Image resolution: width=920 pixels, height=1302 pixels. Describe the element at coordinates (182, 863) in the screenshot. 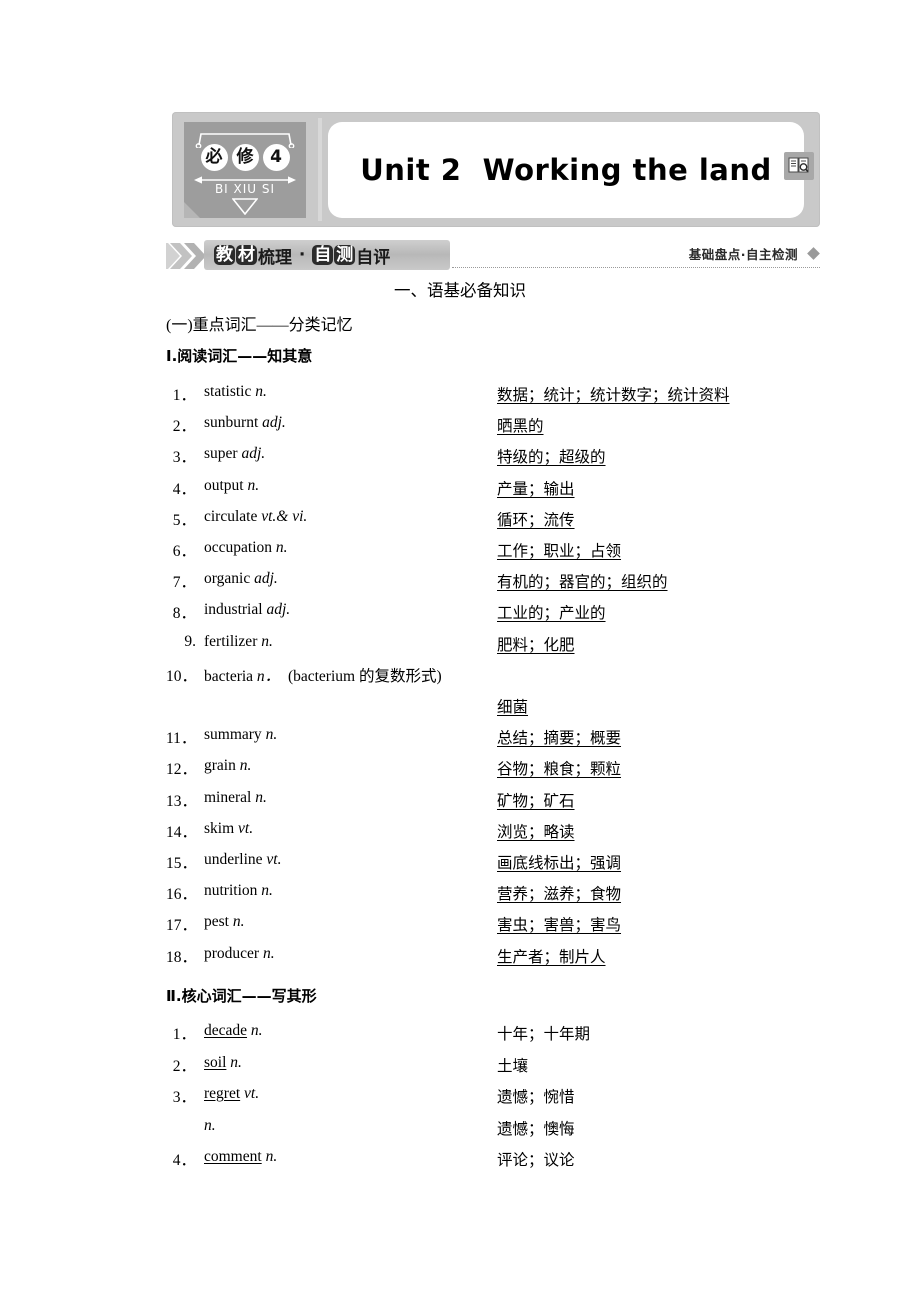

I see `vocab-index: 15．` at that location.